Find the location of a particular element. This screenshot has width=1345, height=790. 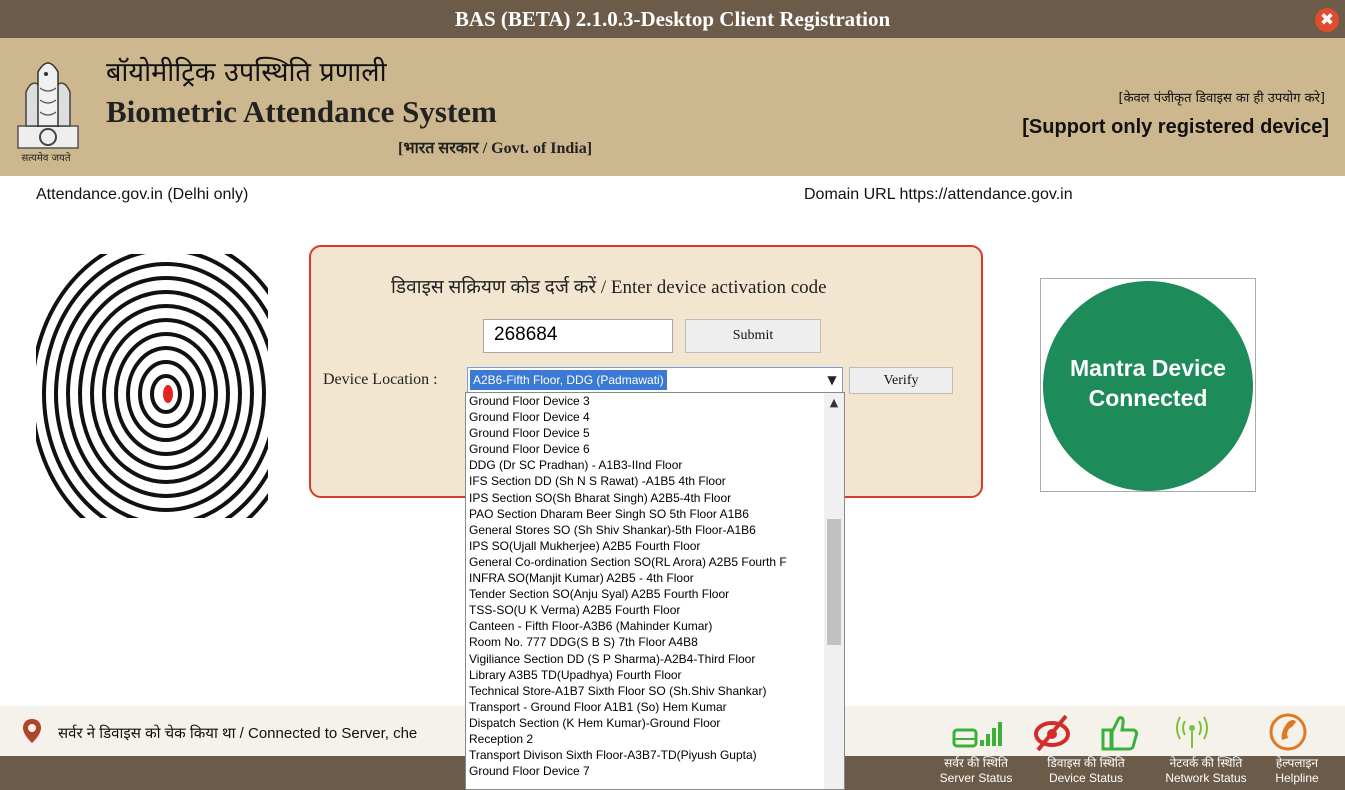

network-status-label: नेटवर्क की स्थिति Network Status is located at coordinates (1206, 771).